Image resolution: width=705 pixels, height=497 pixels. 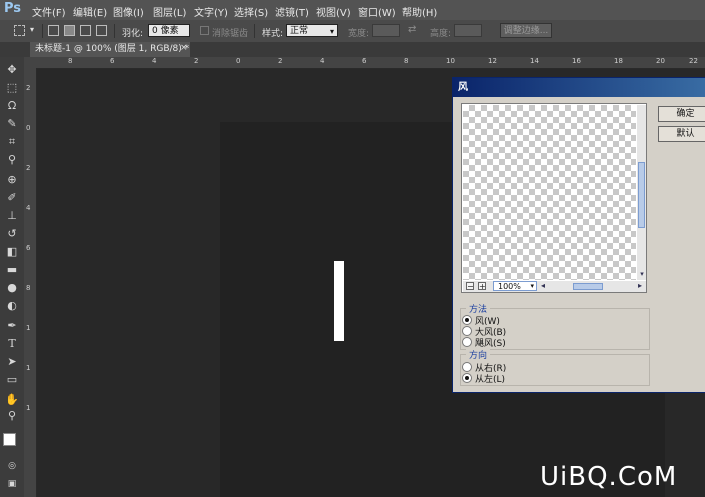 What do you see at coordinates (273, 34) in the screenshot?
I see `style-label: 样式:` at bounding box center [273, 34].